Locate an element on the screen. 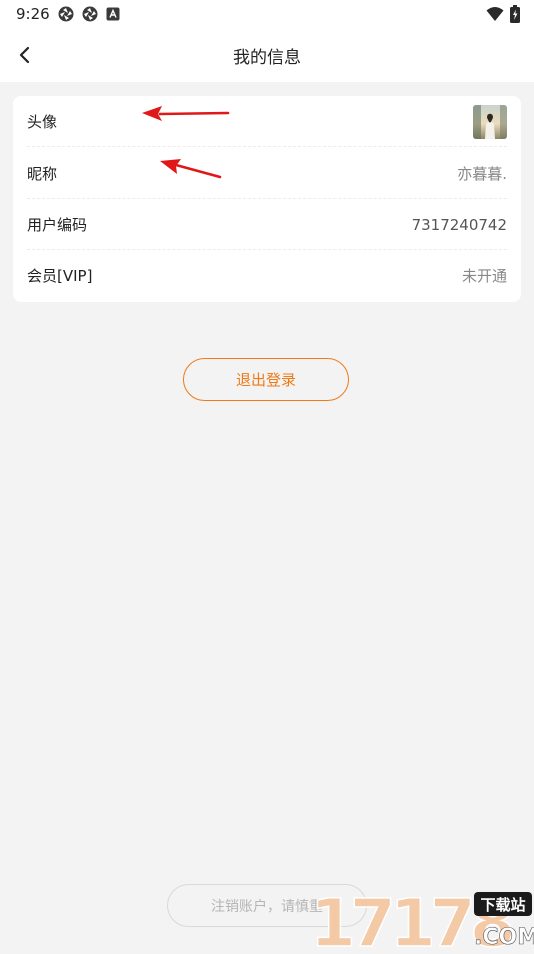  nav-bar: 我的信息 is located at coordinates (267, 55).